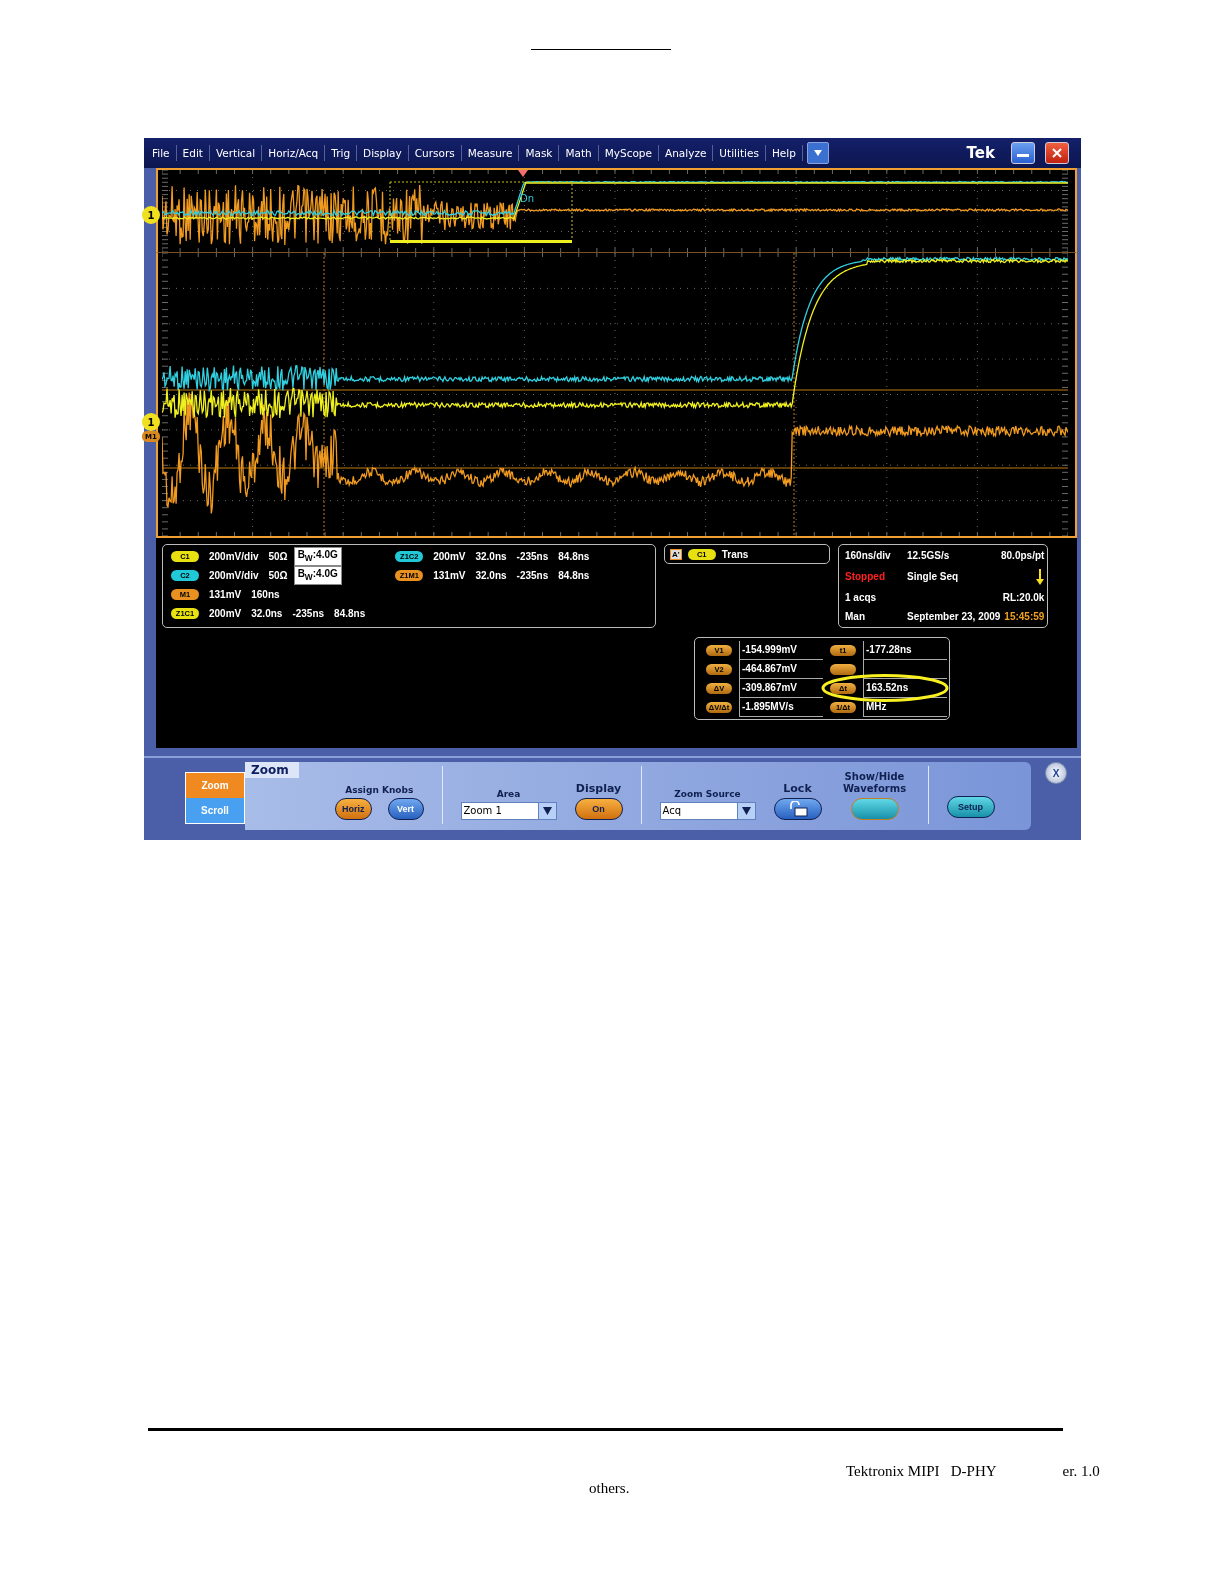 This screenshot has height=1585, width=1225. I want to click on readout-value: 160ns/div, so click(868, 556).